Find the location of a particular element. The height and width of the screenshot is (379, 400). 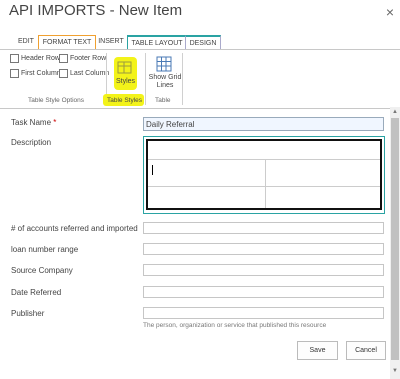

last-column-checkbox: Last Column is located at coordinates (84, 73).